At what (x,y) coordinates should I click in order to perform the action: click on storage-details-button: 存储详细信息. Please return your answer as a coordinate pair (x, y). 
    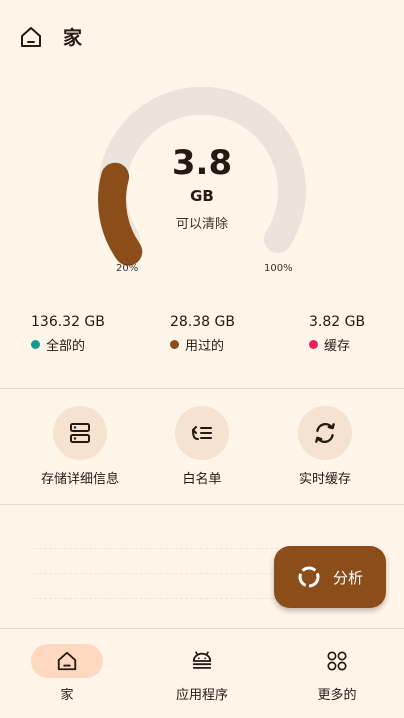
    Looking at the image, I should click on (80, 446).